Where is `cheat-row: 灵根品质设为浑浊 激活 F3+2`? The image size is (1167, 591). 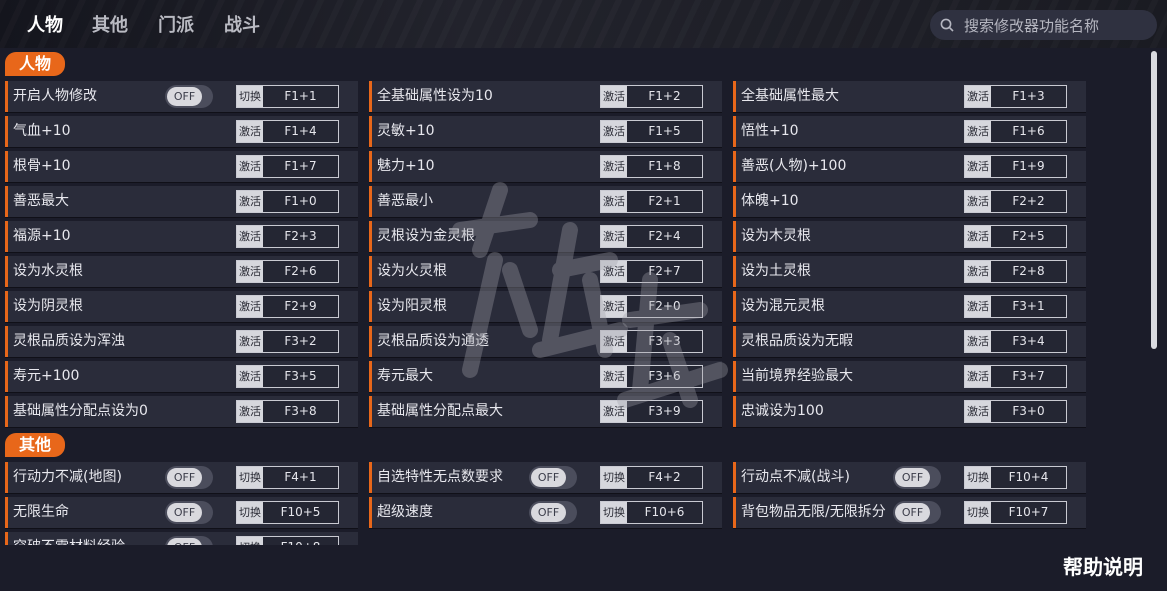
cheat-row: 灵根品质设为浑浊 激活 F3+2 is located at coordinates (181, 341).